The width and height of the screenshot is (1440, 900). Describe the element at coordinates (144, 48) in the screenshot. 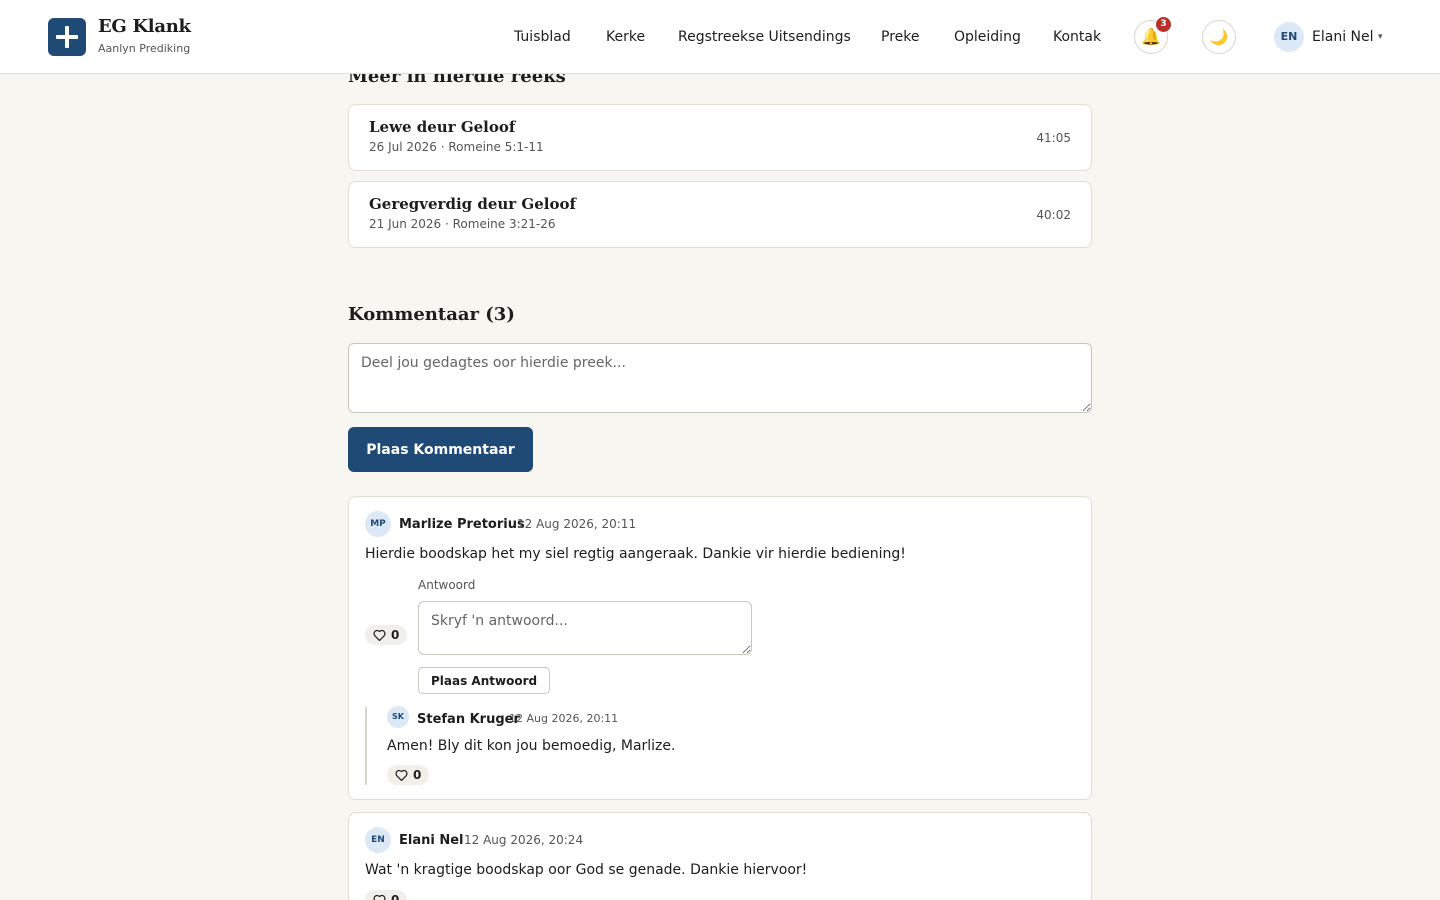

I see `brand-subtitle: Aanlyn Prediking` at that location.